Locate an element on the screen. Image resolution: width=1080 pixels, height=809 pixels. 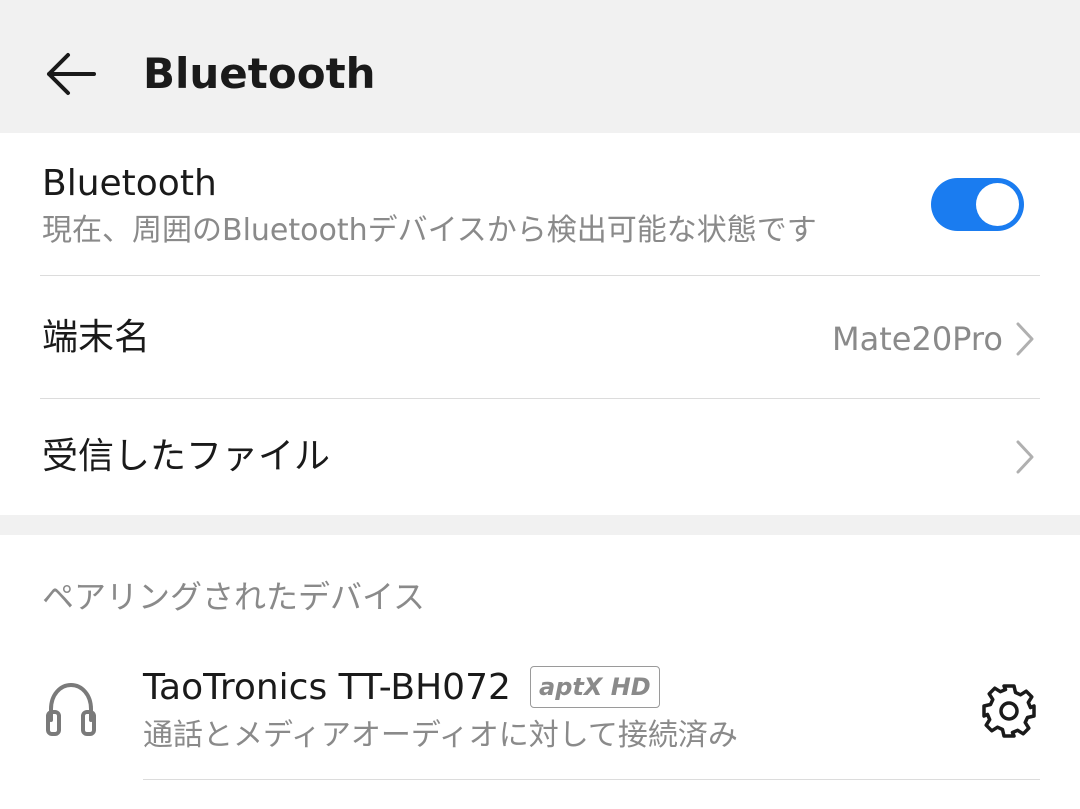
section-separator is located at coordinates (540, 525).